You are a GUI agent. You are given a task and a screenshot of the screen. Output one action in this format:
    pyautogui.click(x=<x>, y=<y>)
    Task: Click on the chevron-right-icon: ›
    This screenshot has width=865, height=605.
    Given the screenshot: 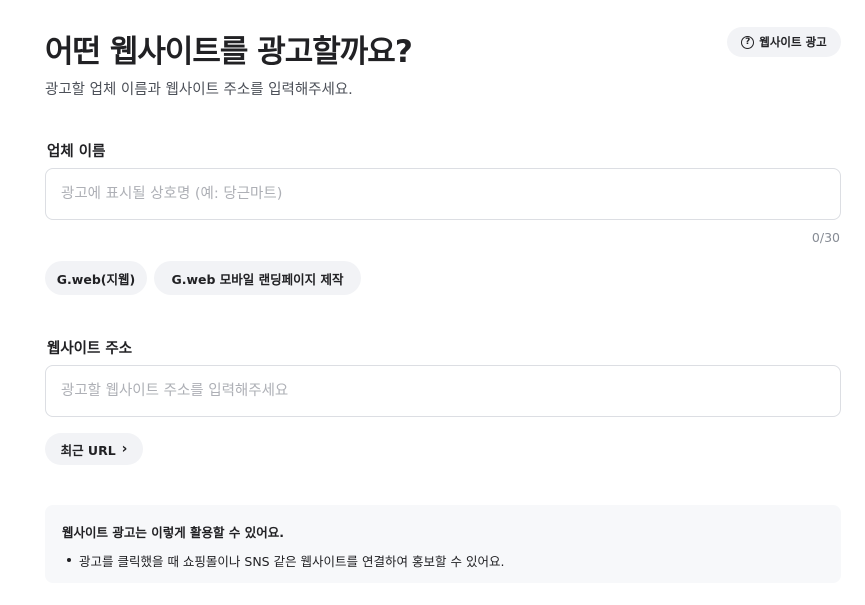 What is the action you would take?
    pyautogui.click(x=124, y=449)
    